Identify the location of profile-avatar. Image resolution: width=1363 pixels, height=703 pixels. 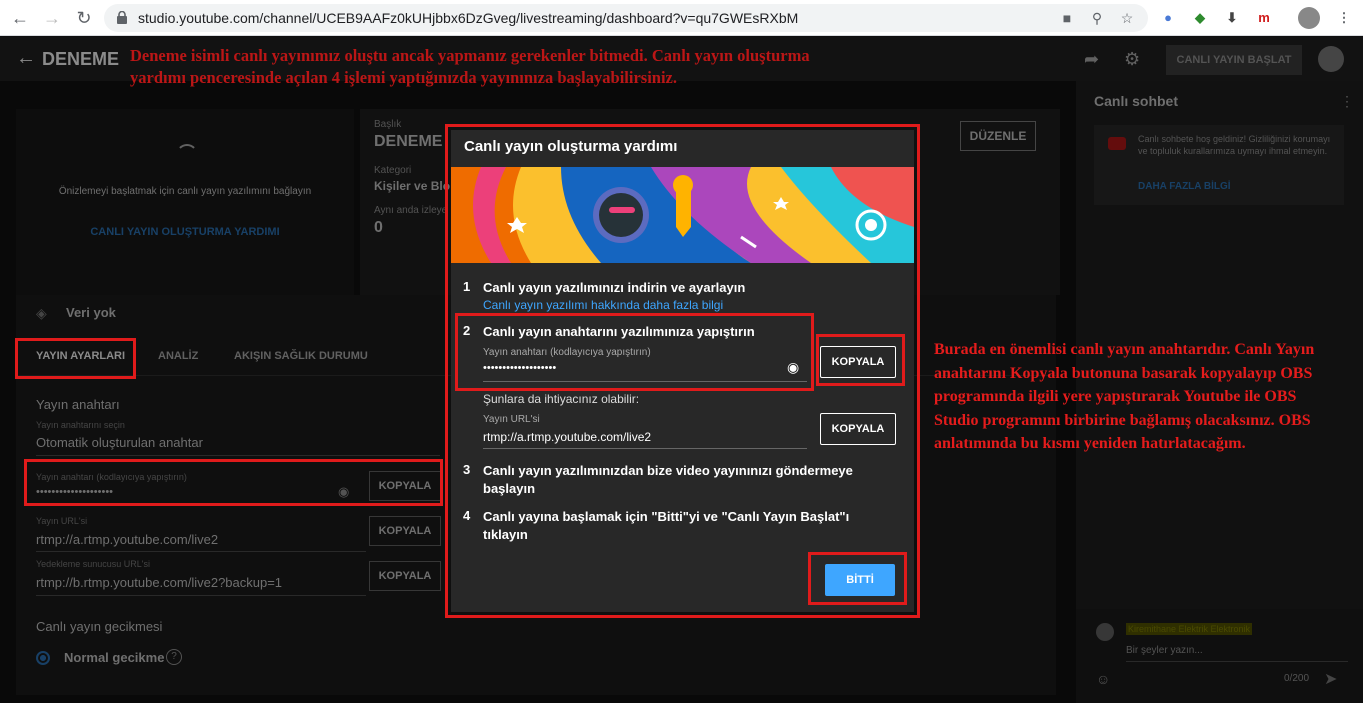
(1309, 18).